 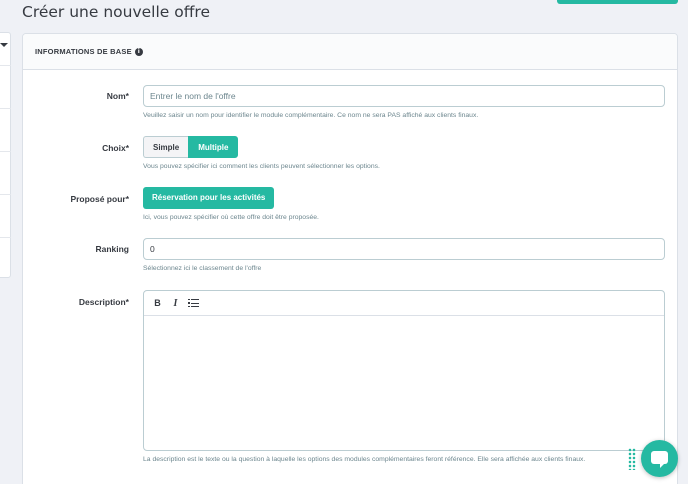 What do you see at coordinates (157, 303) in the screenshot?
I see `bold-button: B` at bounding box center [157, 303].